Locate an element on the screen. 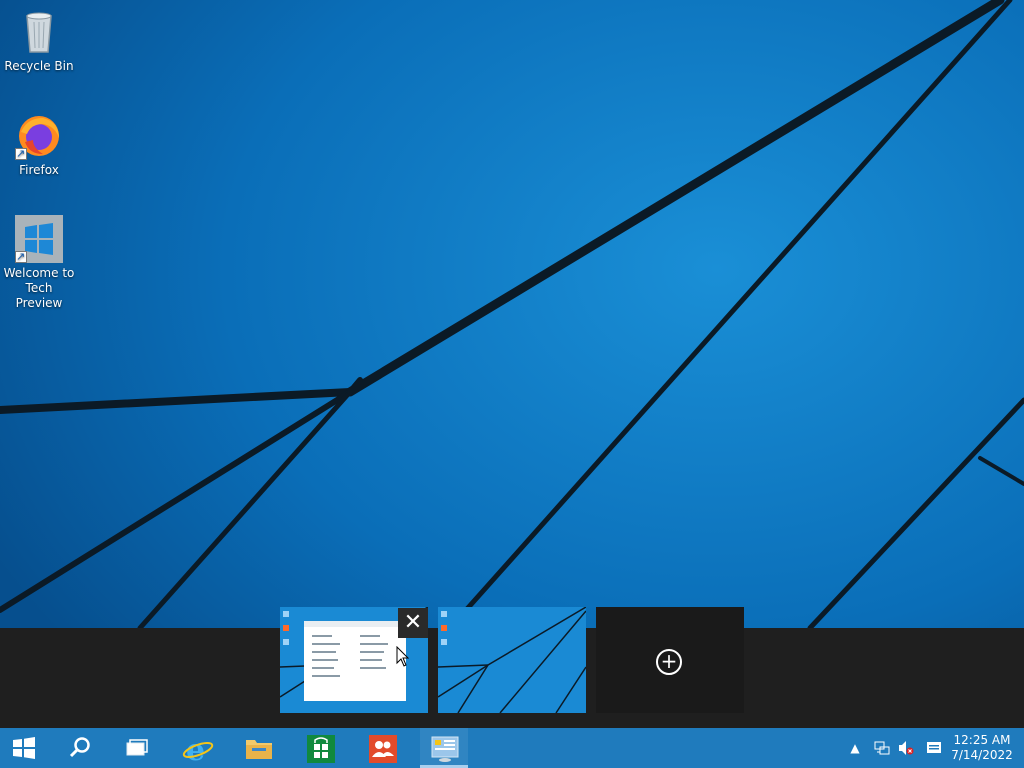 The image size is (1024, 768). internet-explorer-icon: e is located at coordinates (198, 749).